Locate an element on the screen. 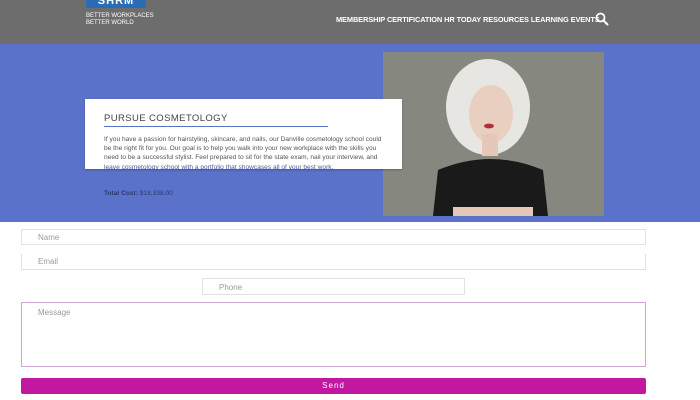 The height and width of the screenshot is (400, 700). total-cost: Total Cost: $18,338.00 is located at coordinates (138, 193).